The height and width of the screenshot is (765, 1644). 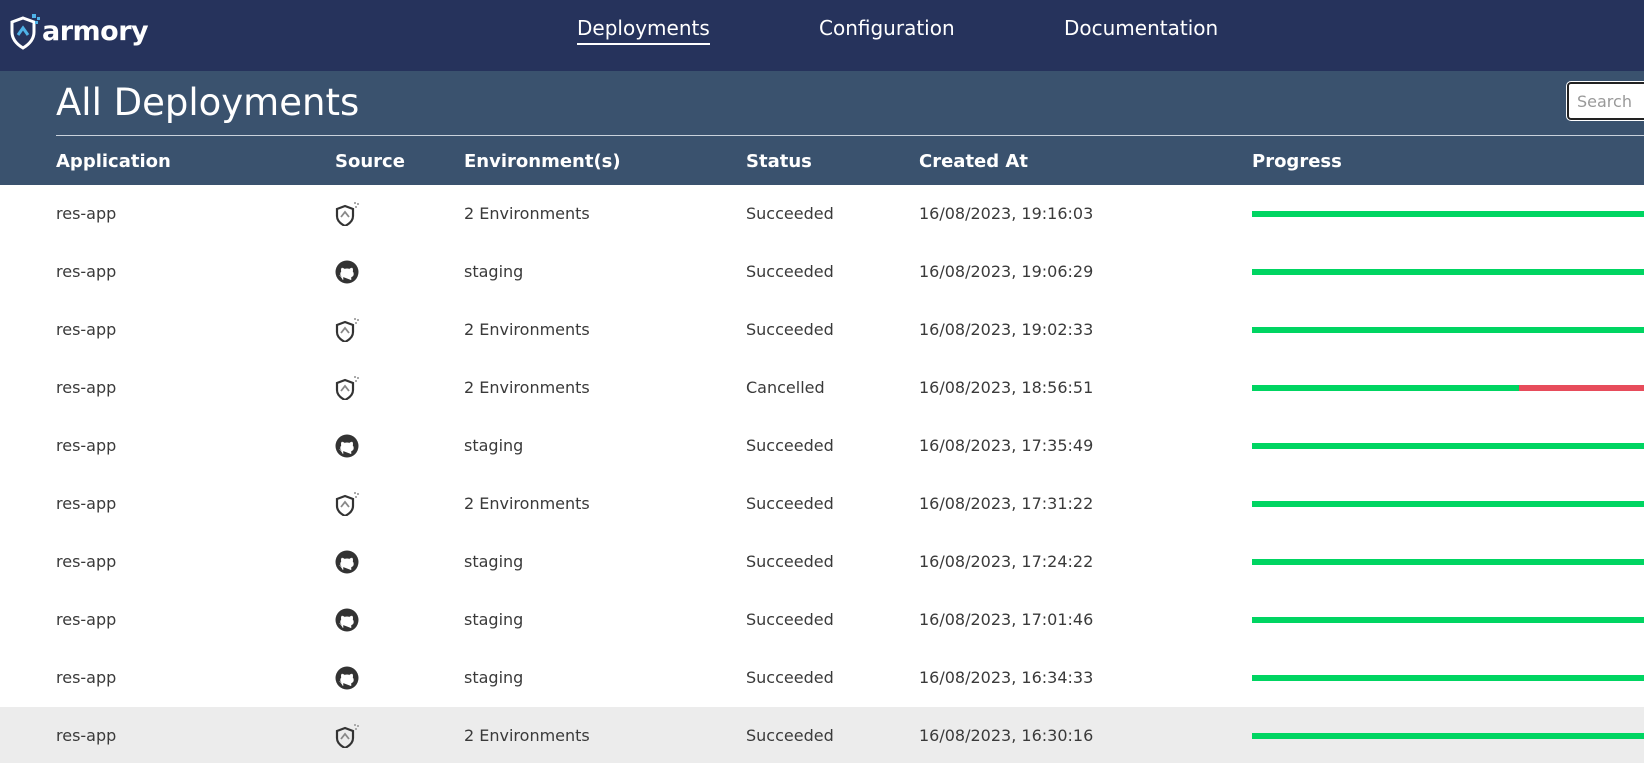 I want to click on column-header-progress: Progress, so click(x=1297, y=162).